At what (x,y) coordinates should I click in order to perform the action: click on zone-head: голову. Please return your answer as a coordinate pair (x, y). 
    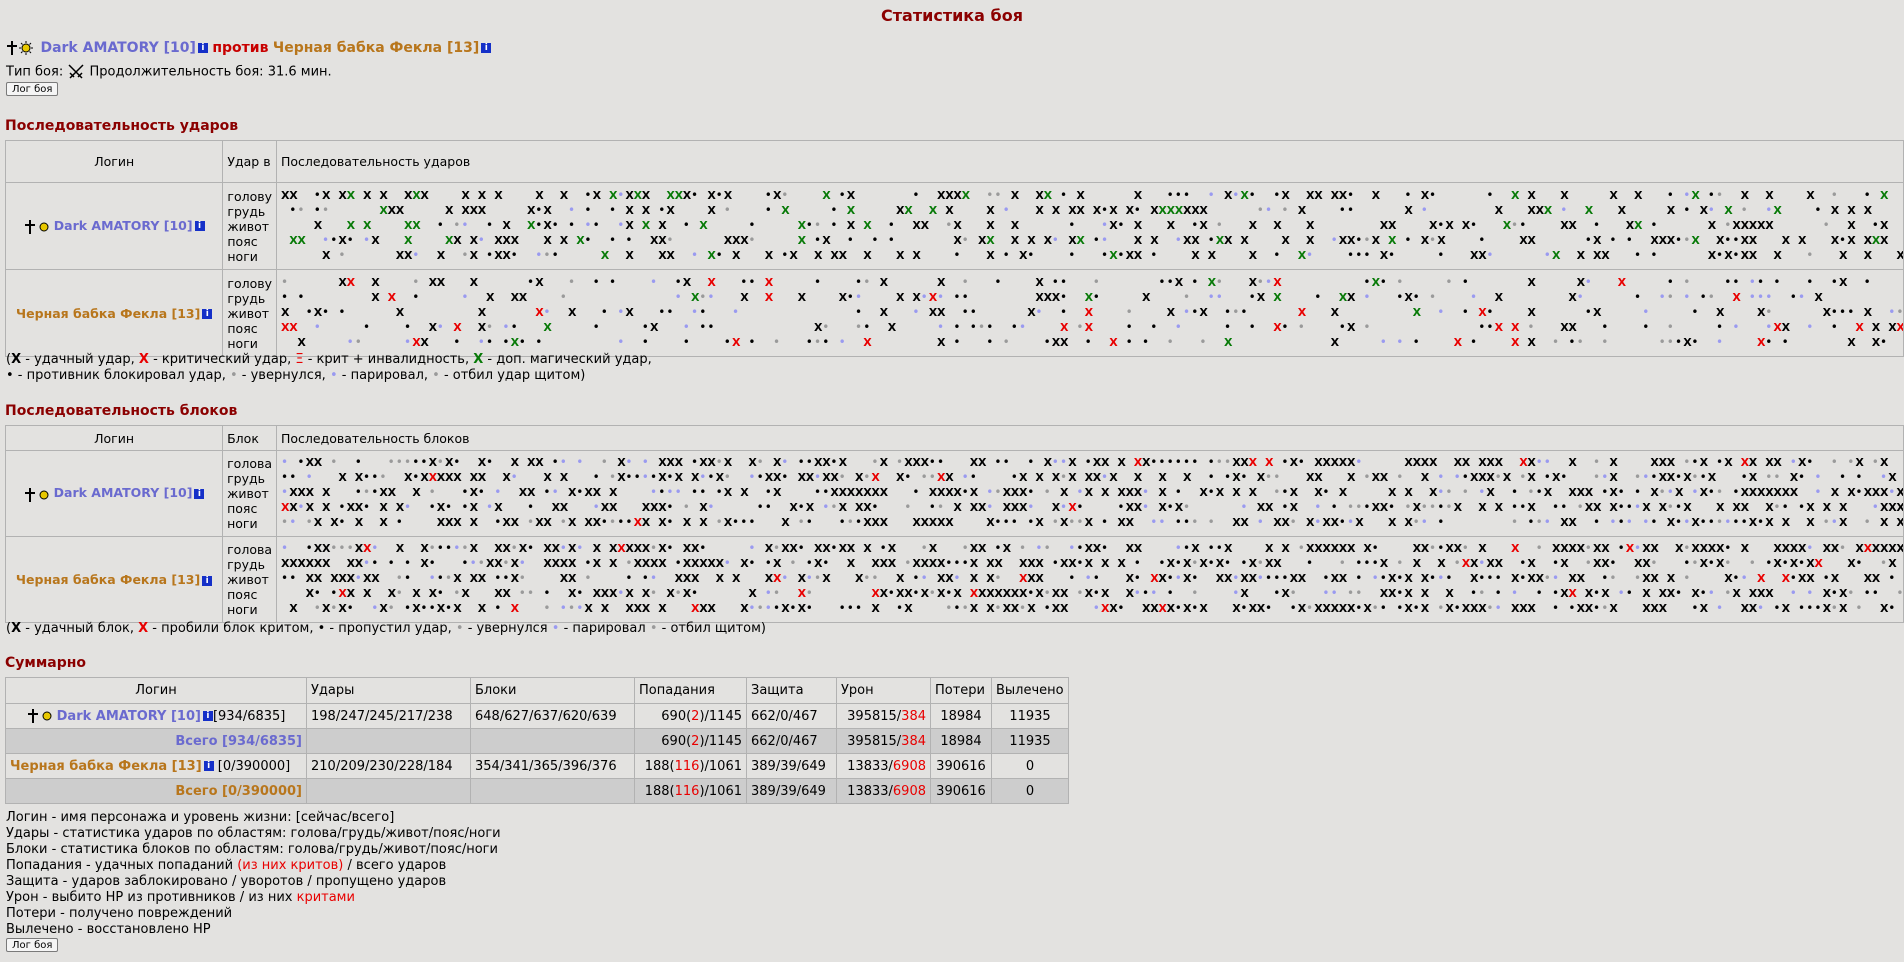
    Looking at the image, I should click on (249, 196).